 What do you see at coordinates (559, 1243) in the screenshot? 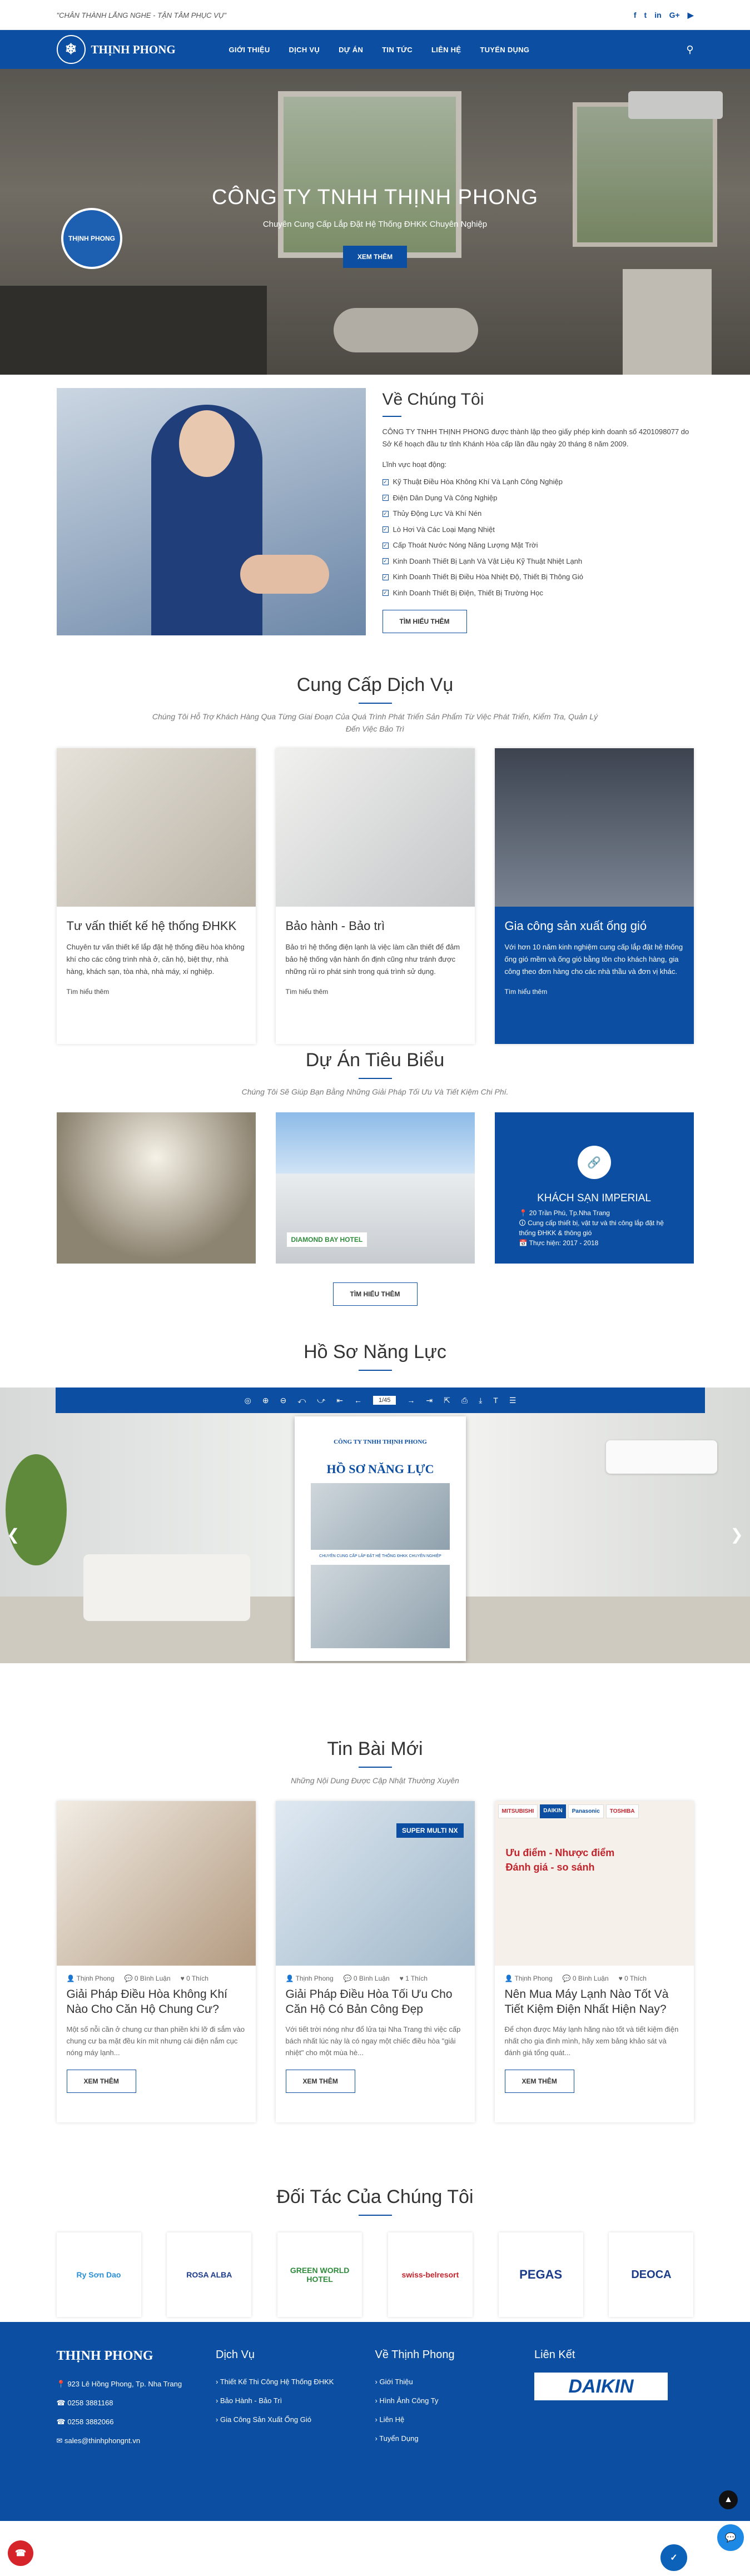
I see `period-text: 📅 Thực hiện: 2017 - 2018` at bounding box center [559, 1243].